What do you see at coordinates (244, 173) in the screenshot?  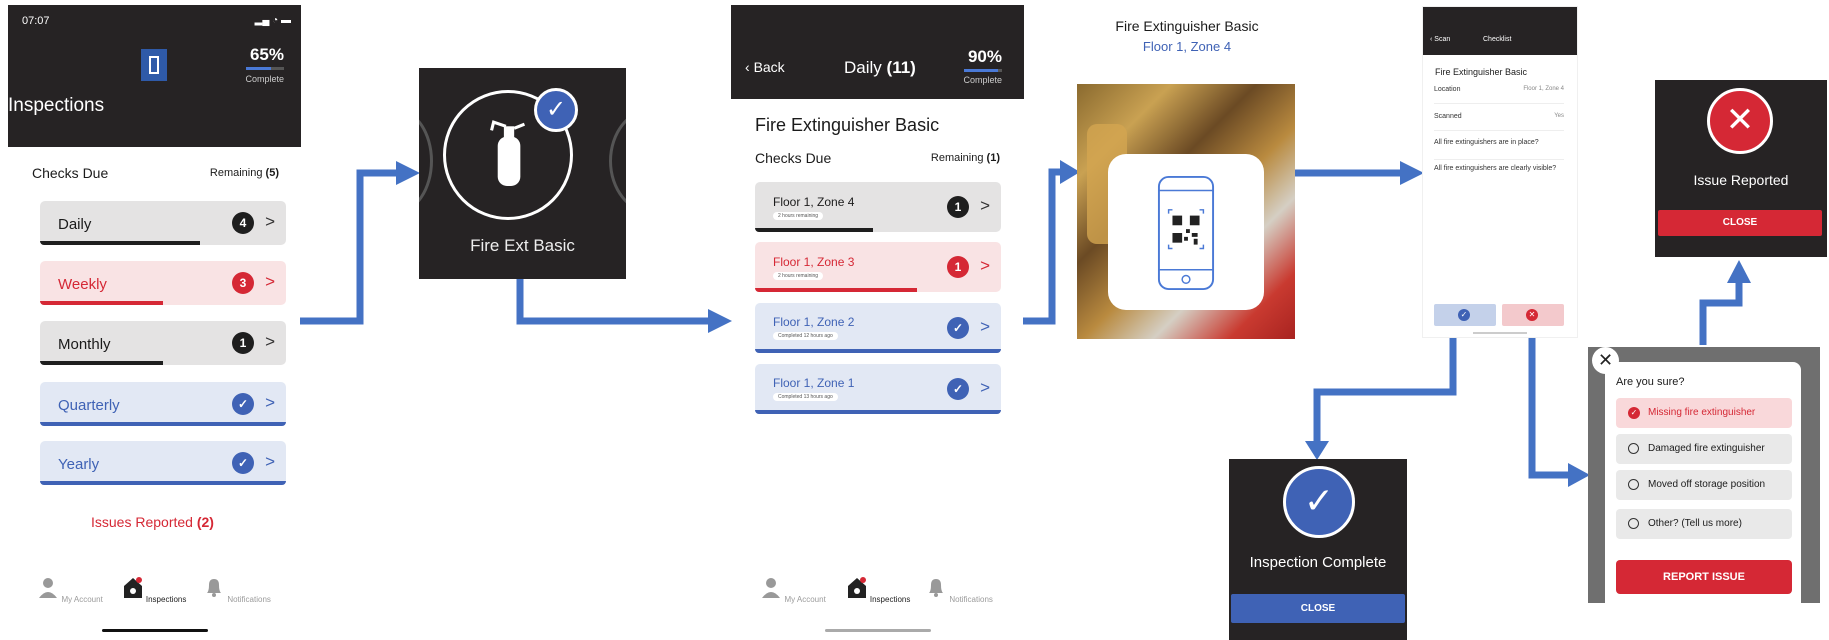 I see `remaining-label: Remaining (5)` at bounding box center [244, 173].